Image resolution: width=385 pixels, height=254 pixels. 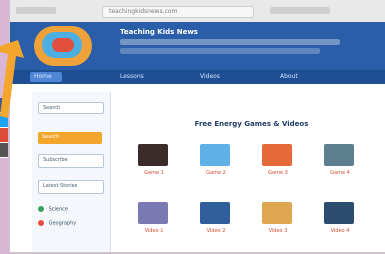 I want to click on card: Video 1, so click(x=154, y=222).